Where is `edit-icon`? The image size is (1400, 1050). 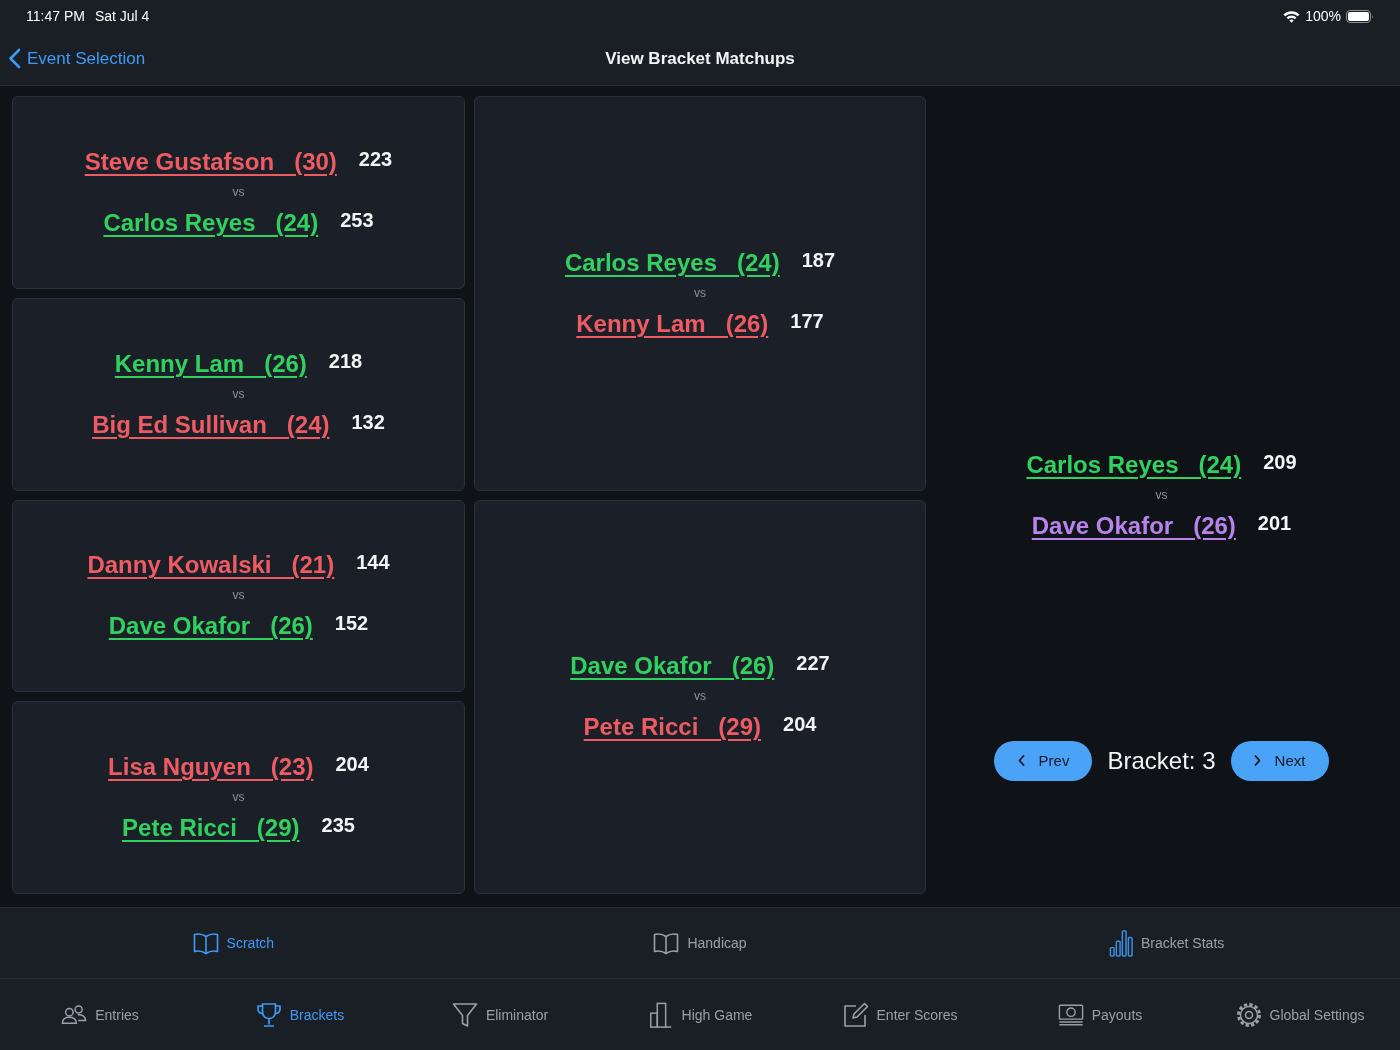
edit-icon is located at coordinates (855, 1014).